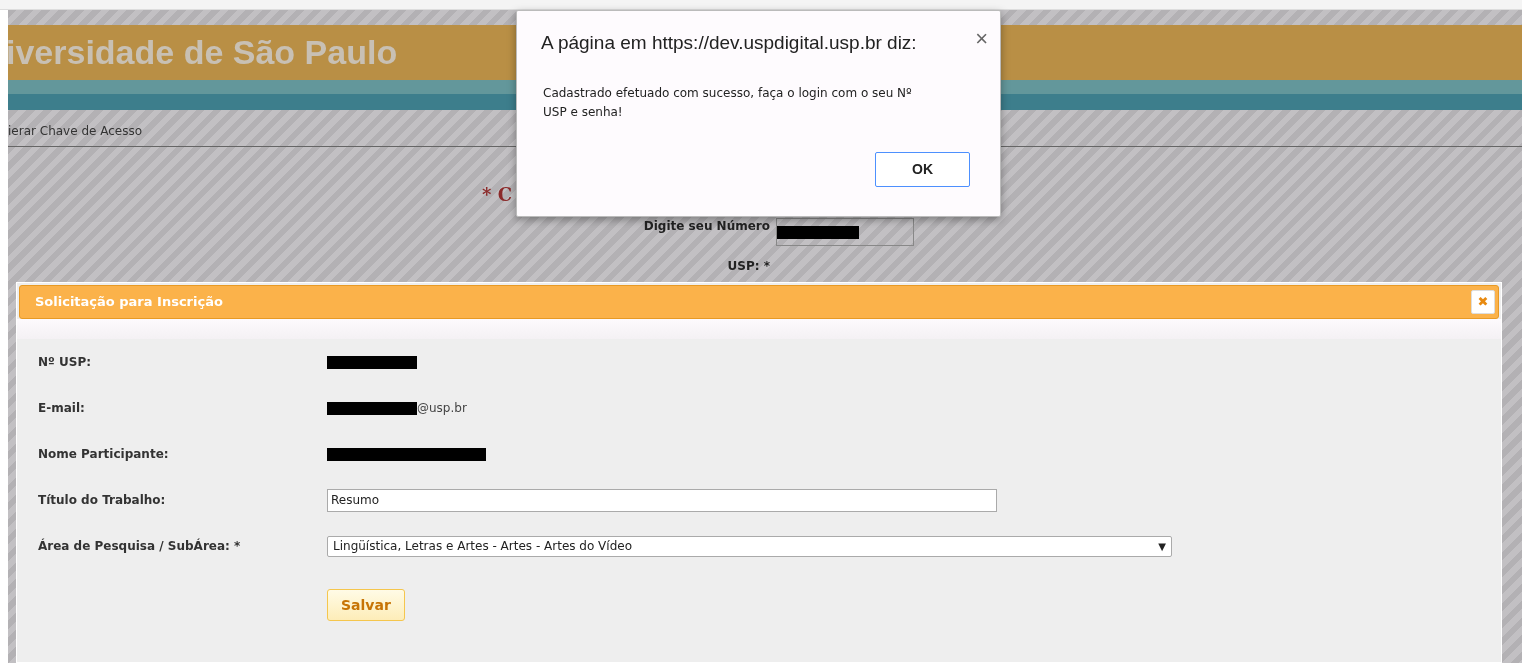  What do you see at coordinates (981, 39) in the screenshot?
I see `close-button: ×` at bounding box center [981, 39].